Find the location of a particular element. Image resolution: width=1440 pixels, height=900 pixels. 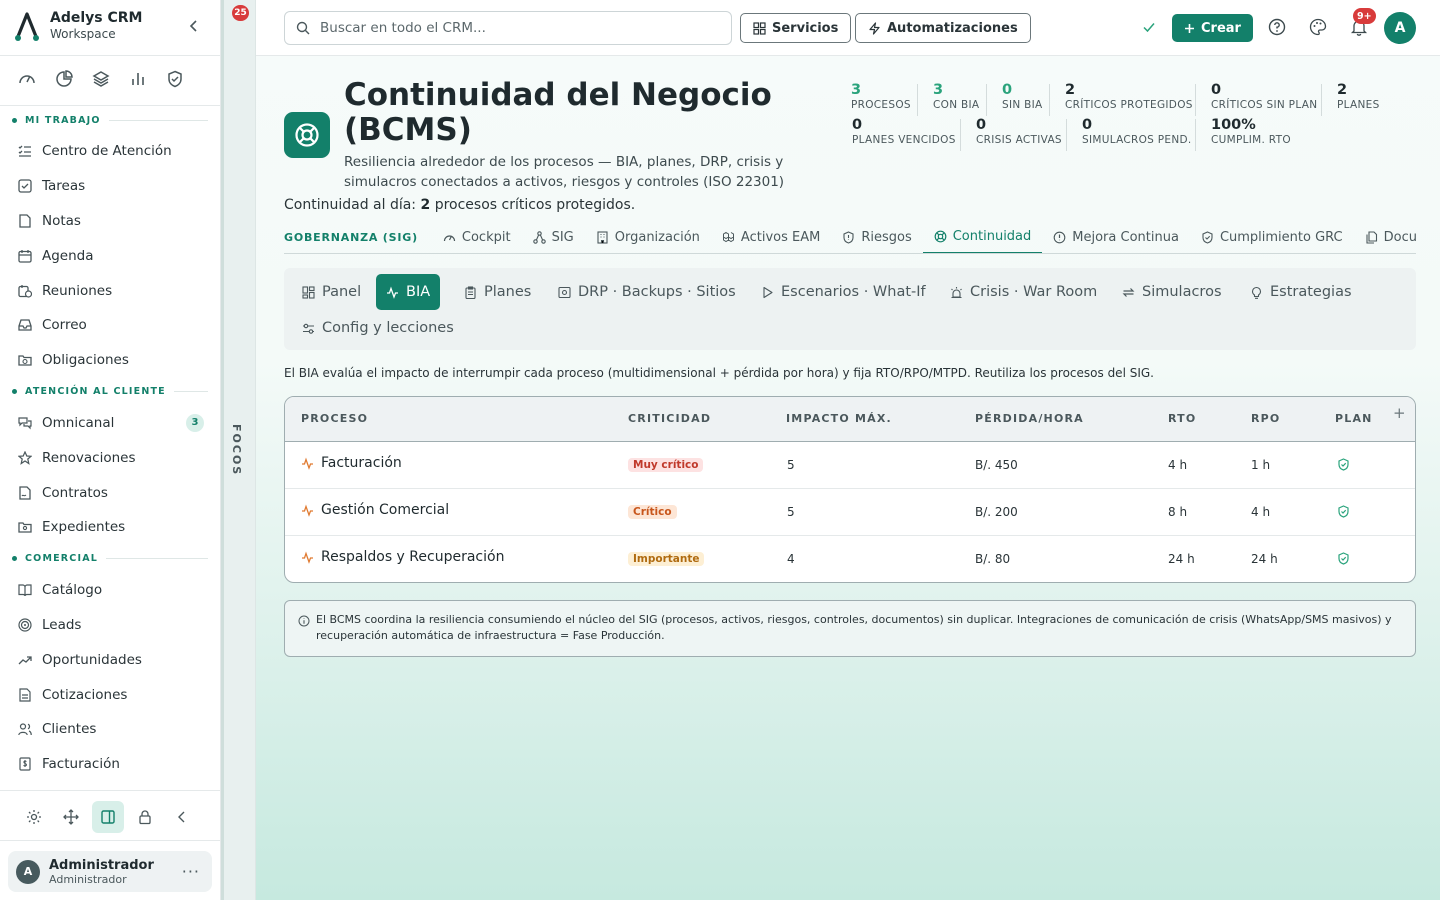

gauge-icon is located at coordinates (27, 79).